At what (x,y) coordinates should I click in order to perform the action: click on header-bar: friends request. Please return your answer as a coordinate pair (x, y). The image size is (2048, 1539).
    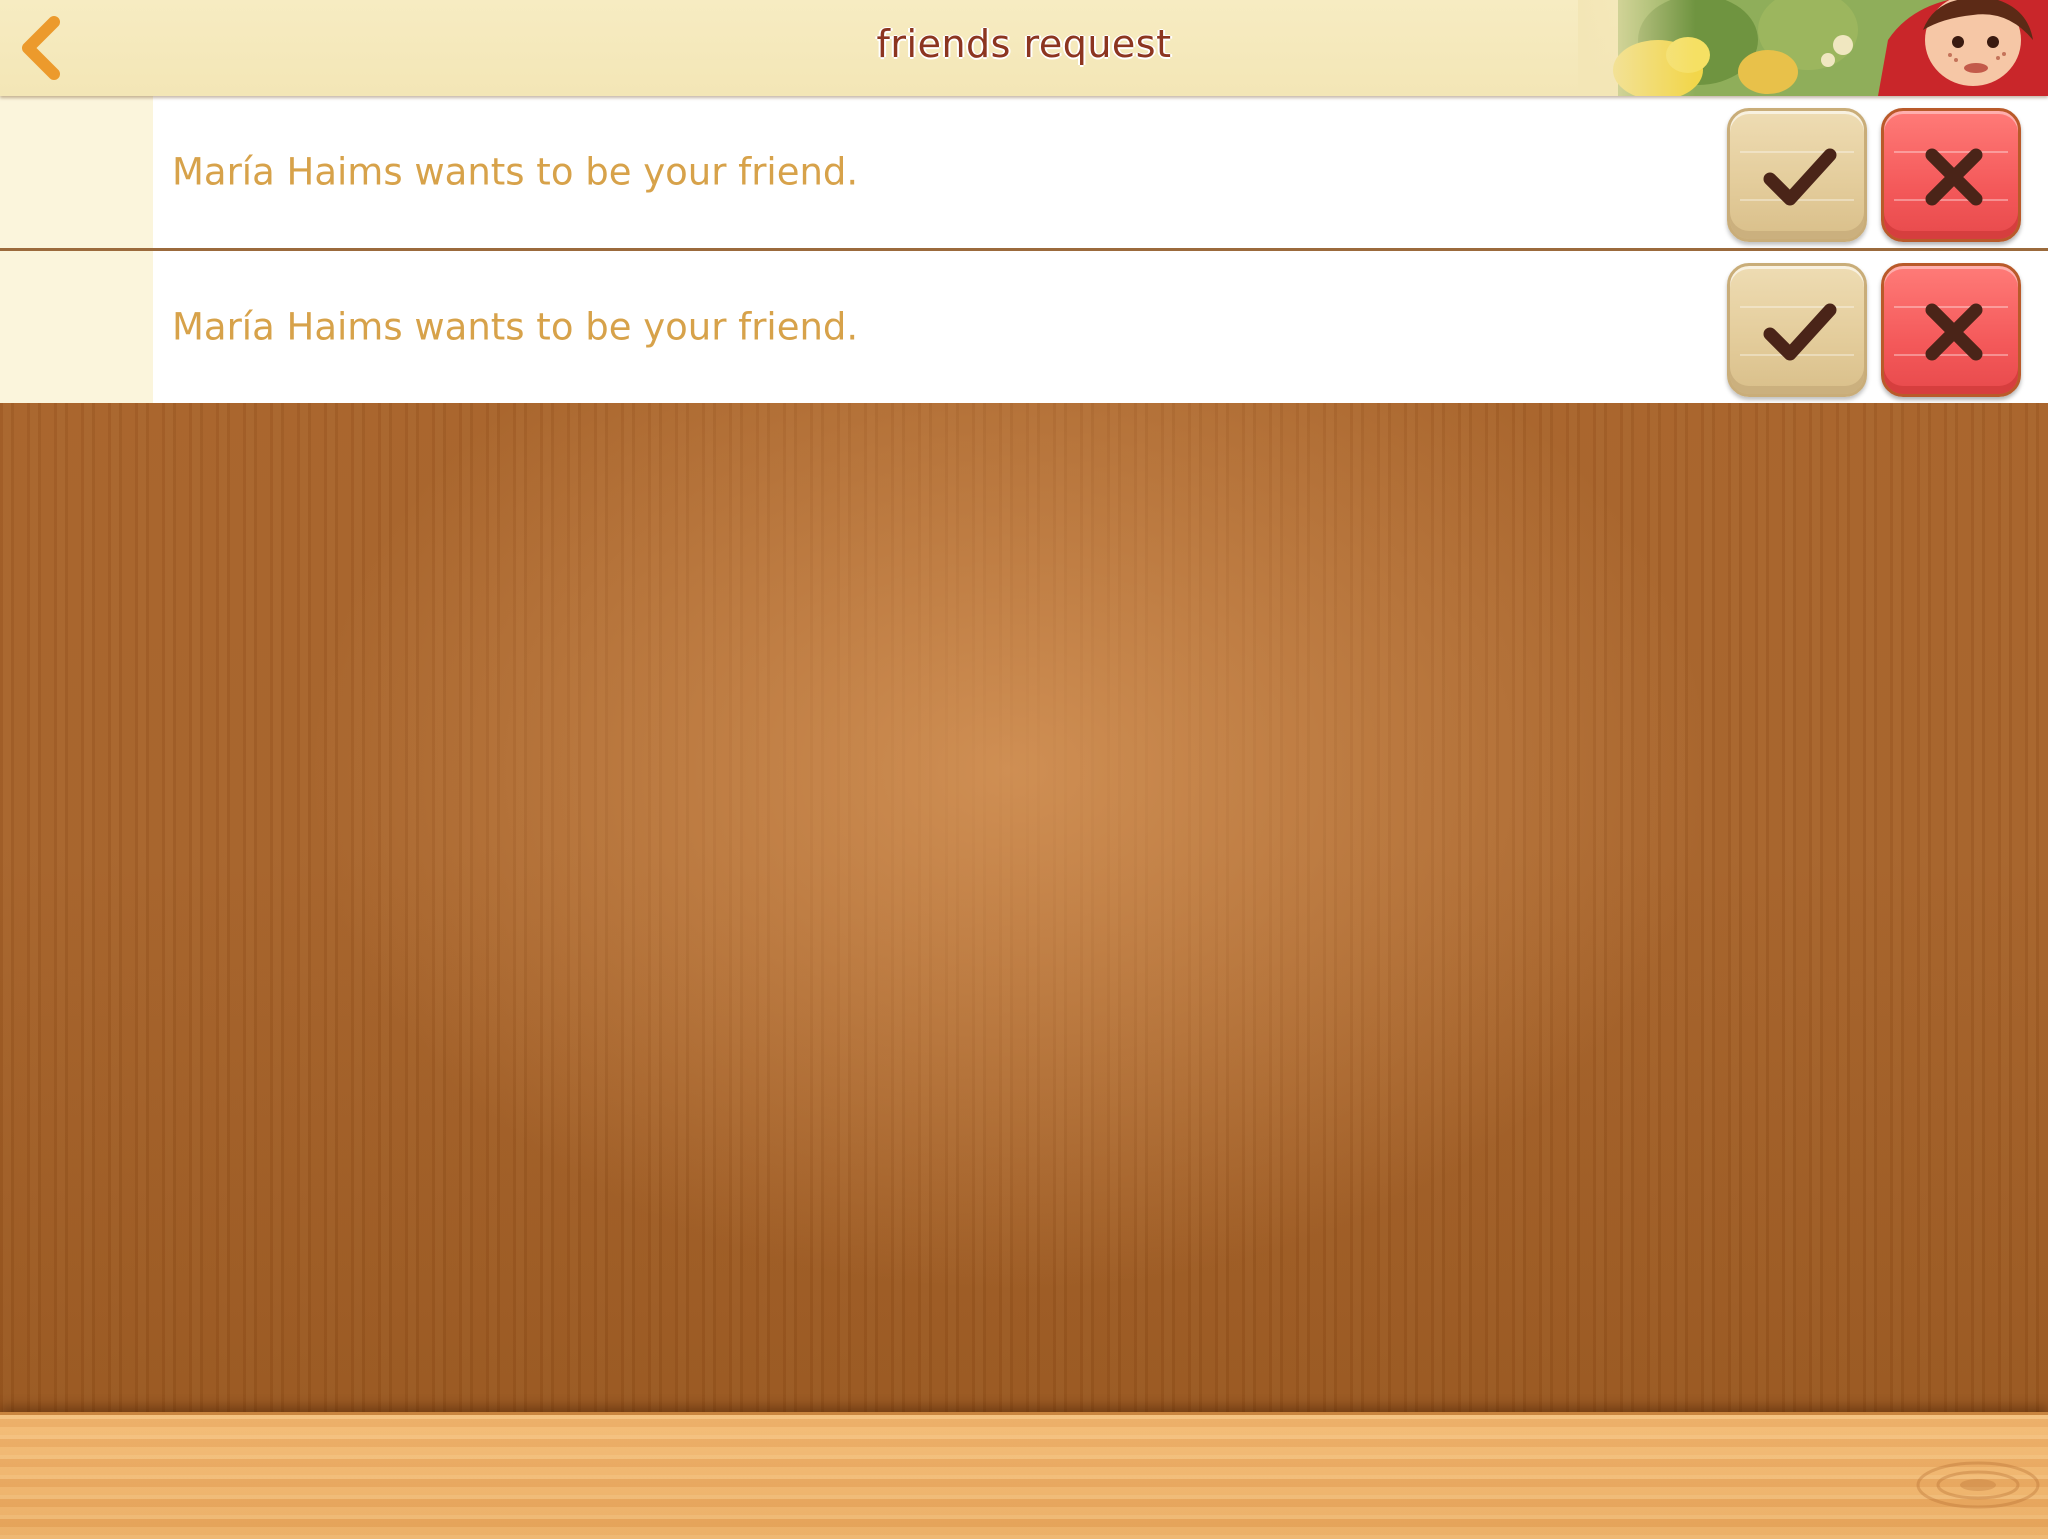
    Looking at the image, I should click on (1024, 48).